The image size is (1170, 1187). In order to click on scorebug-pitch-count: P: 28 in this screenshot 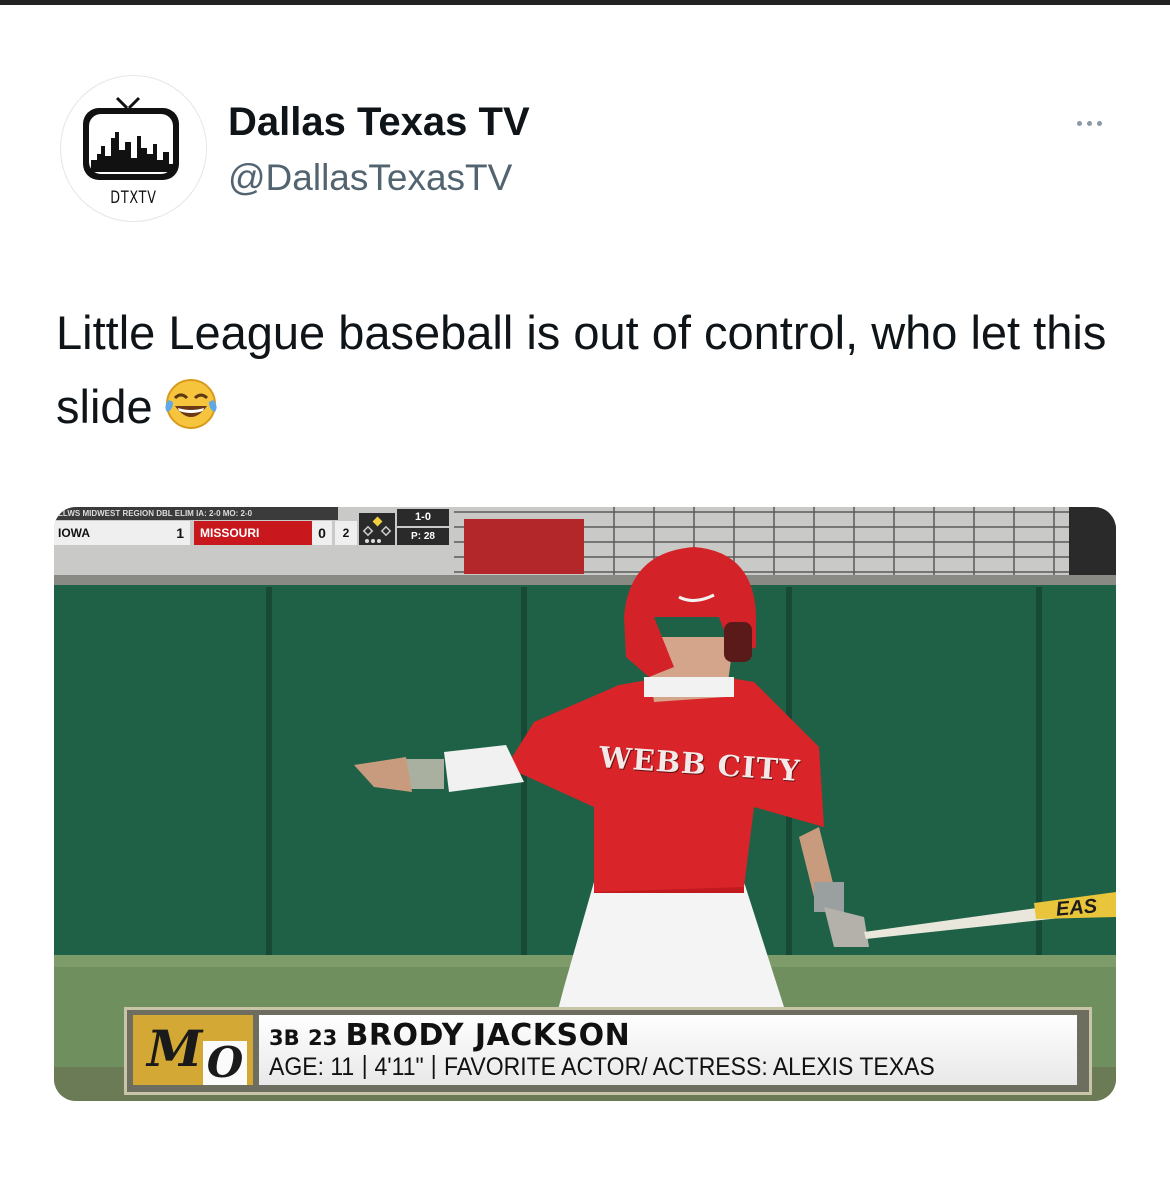, I will do `click(423, 536)`.